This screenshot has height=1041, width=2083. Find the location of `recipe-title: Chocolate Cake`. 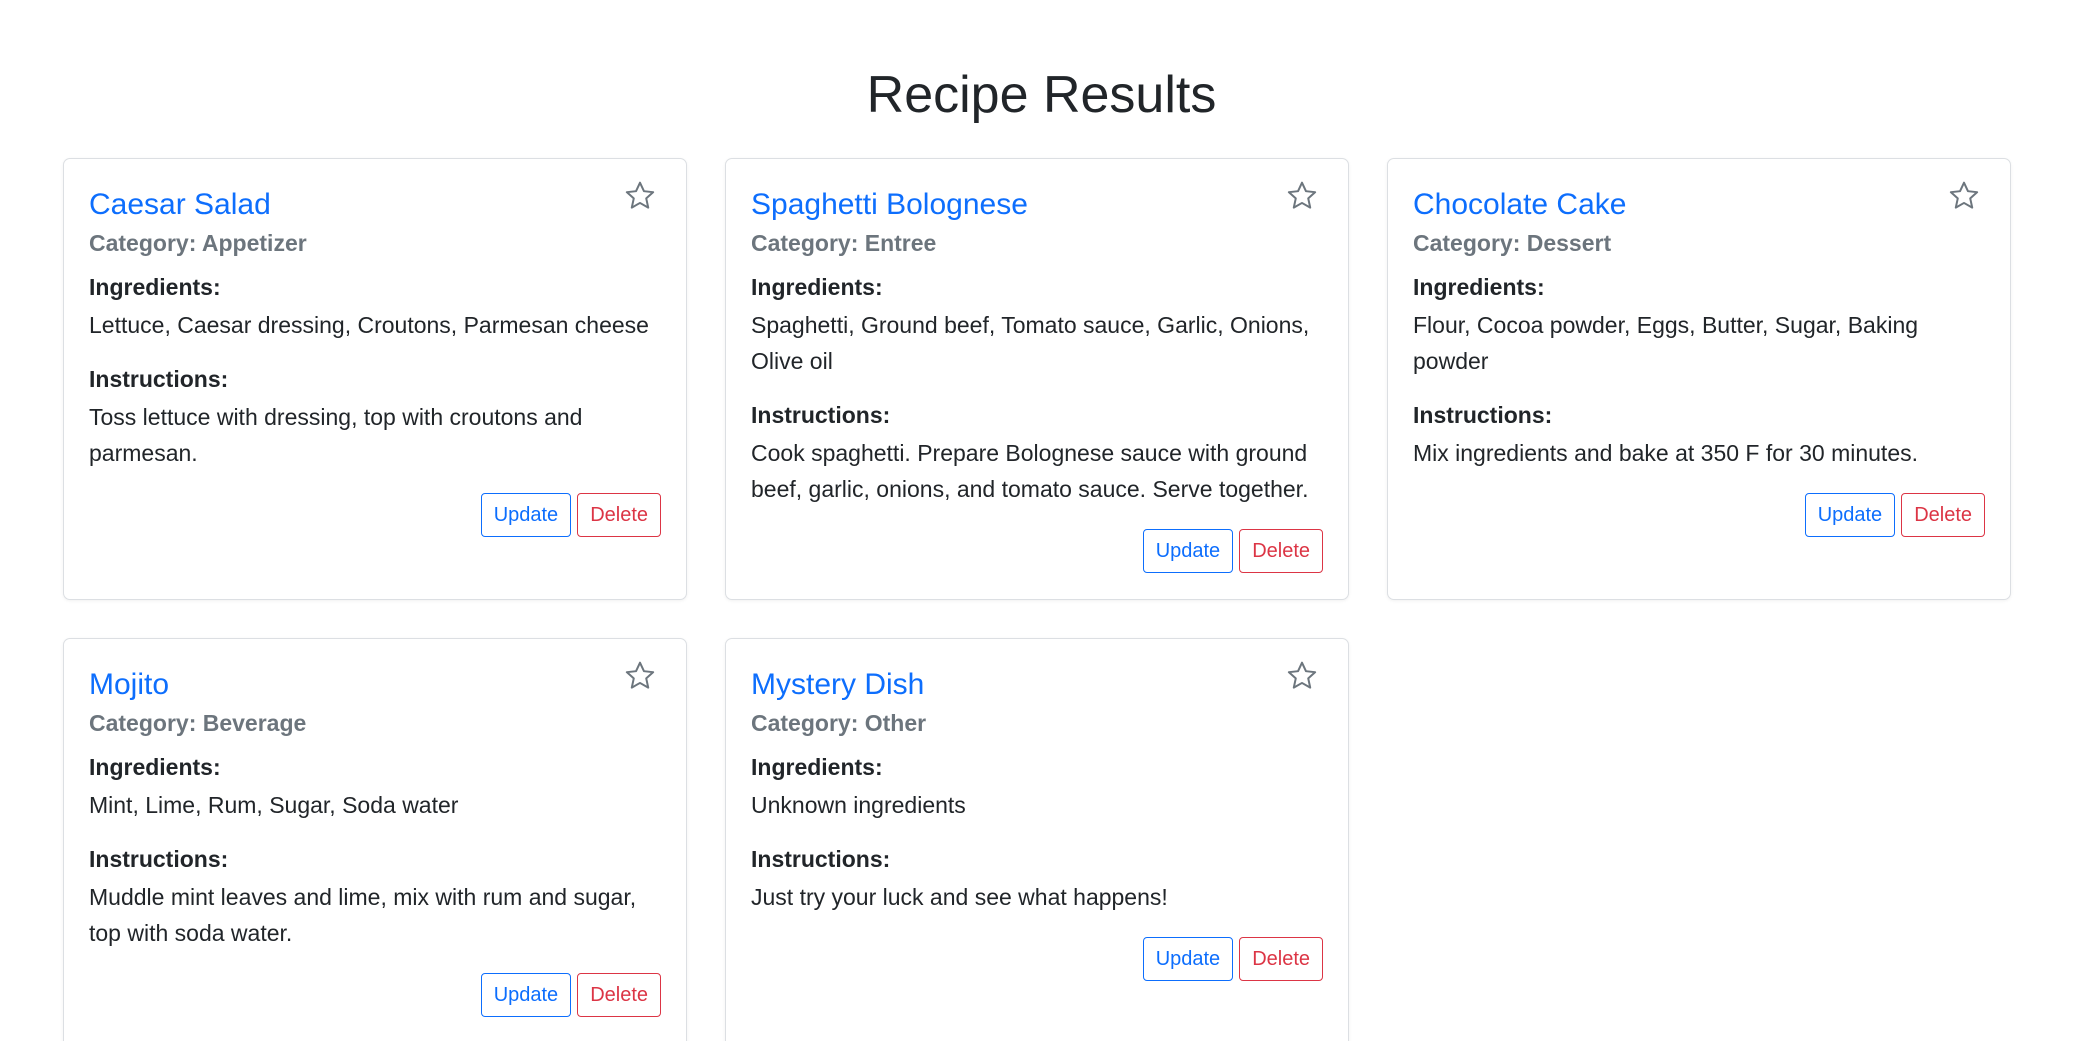

recipe-title: Chocolate Cake is located at coordinates (1699, 205).